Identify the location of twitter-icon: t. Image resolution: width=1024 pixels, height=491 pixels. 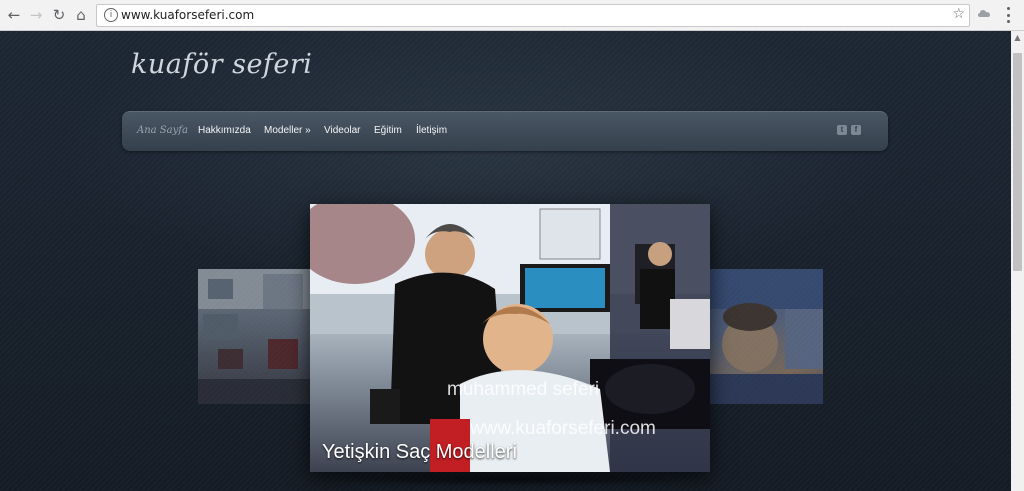
(842, 130).